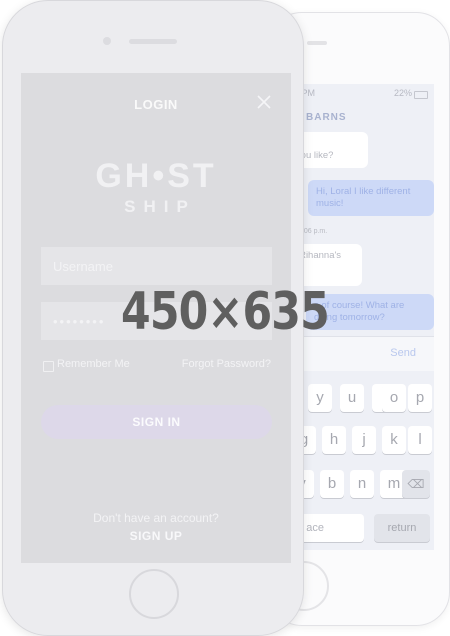  Describe the element at coordinates (156, 176) in the screenshot. I see `app-logo-wordmark: GH•ST` at that location.